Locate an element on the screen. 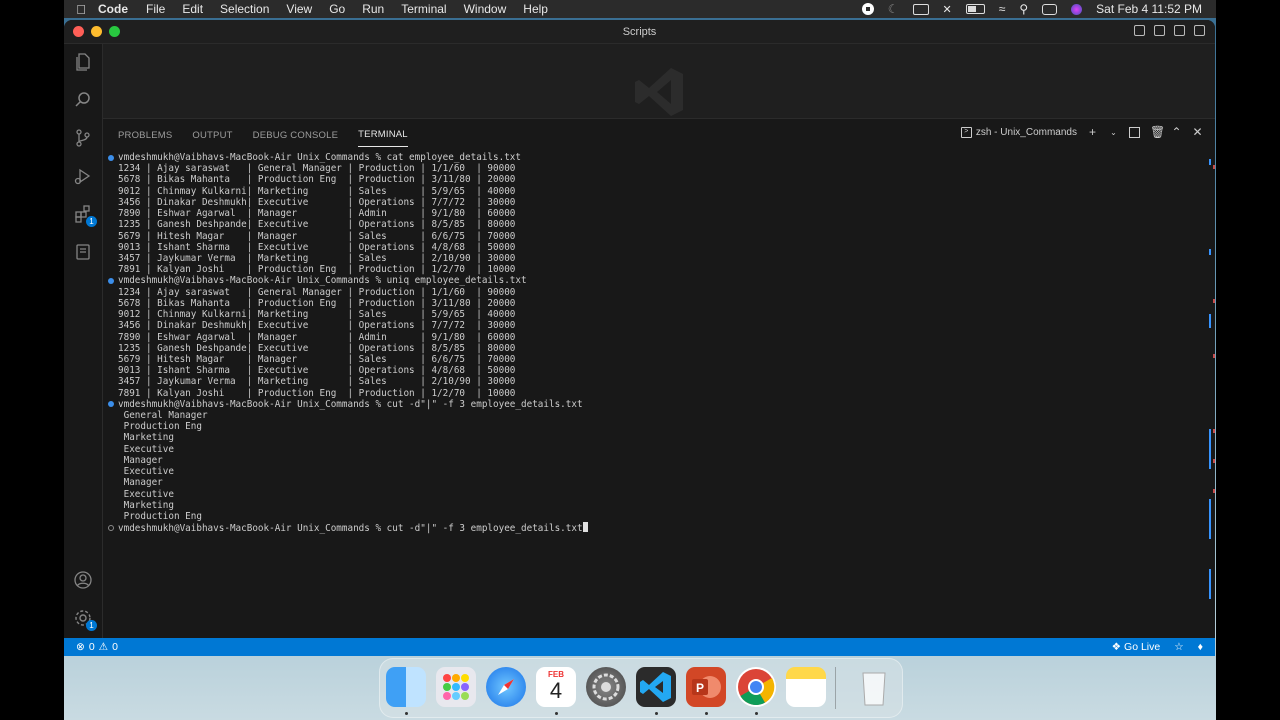  search-icon is located at coordinates (83, 100).